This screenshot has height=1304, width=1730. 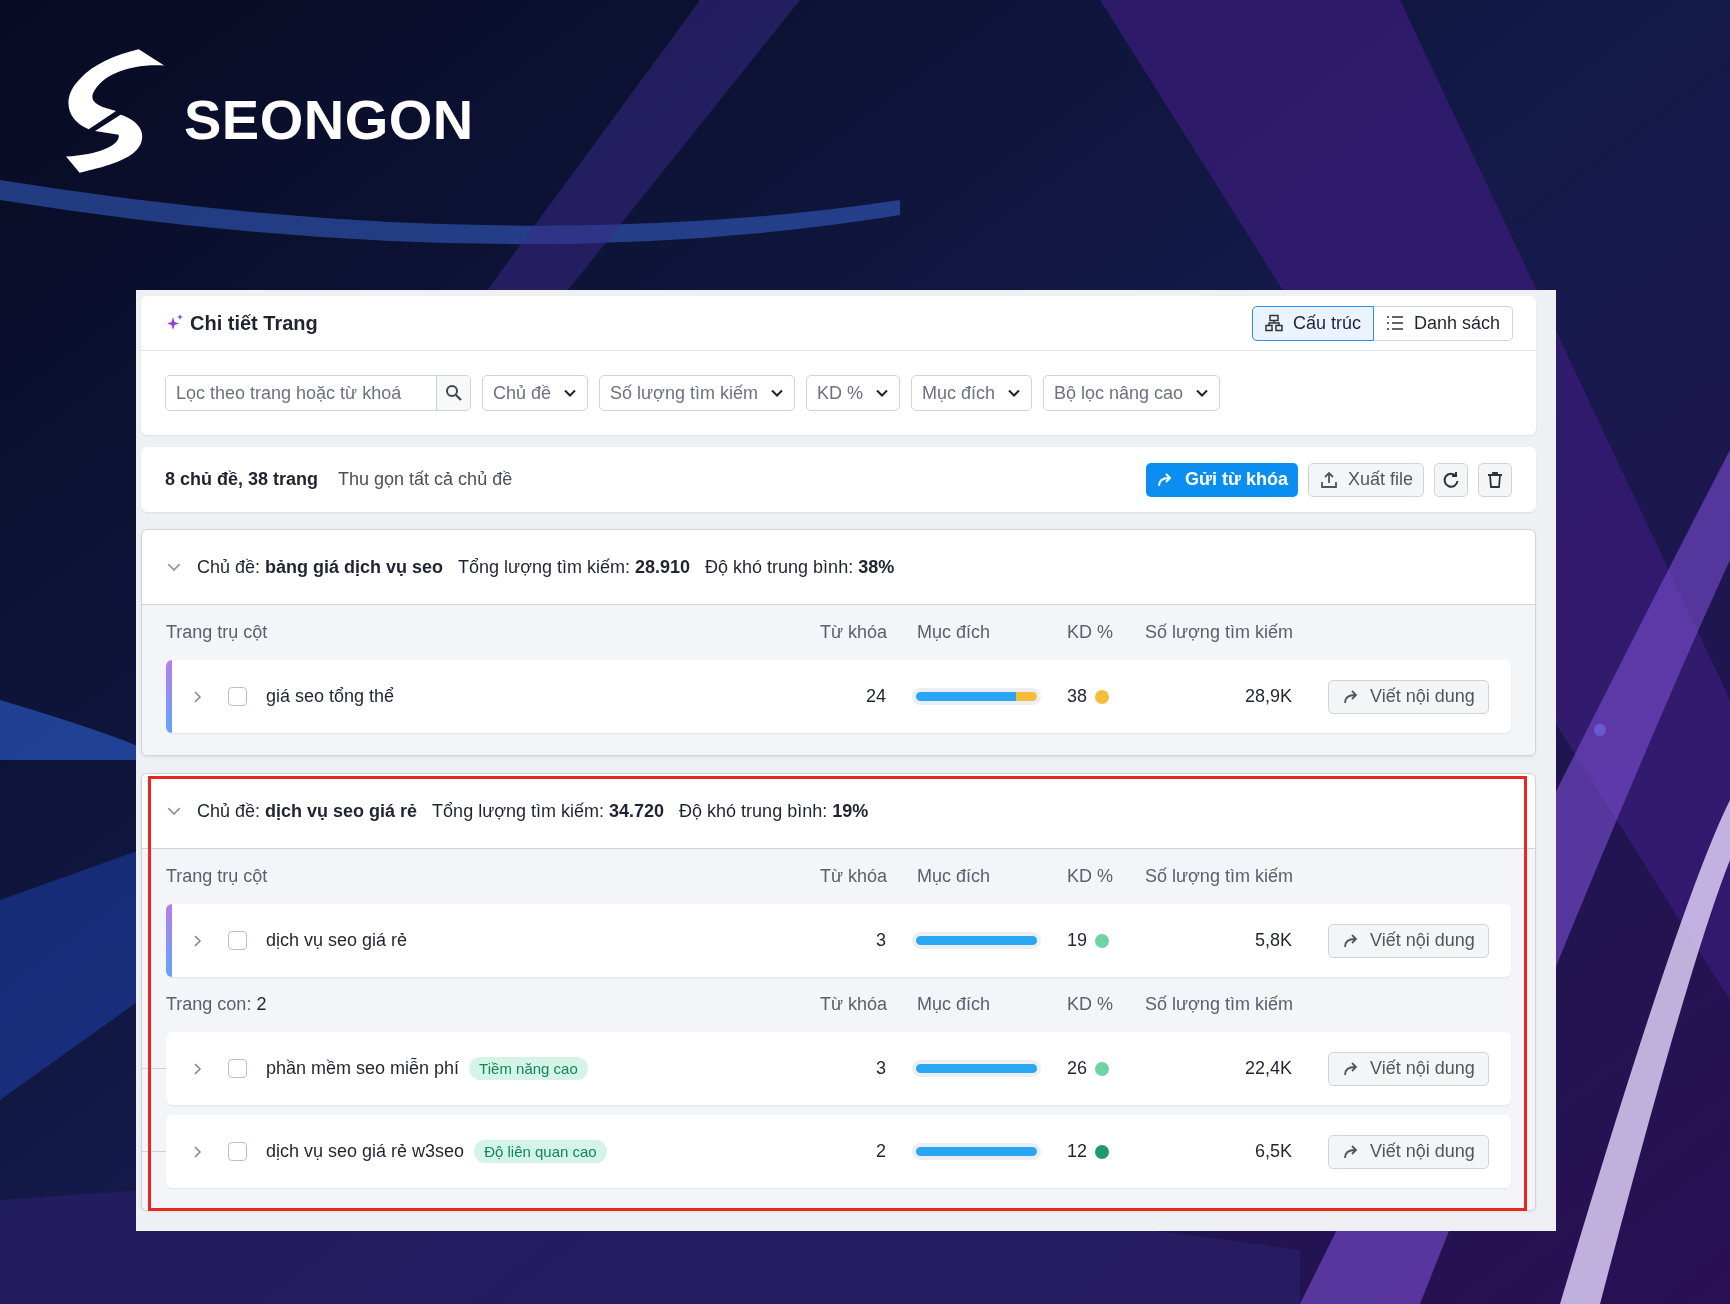 What do you see at coordinates (425, 479) in the screenshot?
I see `collapse-all-link: Thu gọn tất cả chủ đề` at bounding box center [425, 479].